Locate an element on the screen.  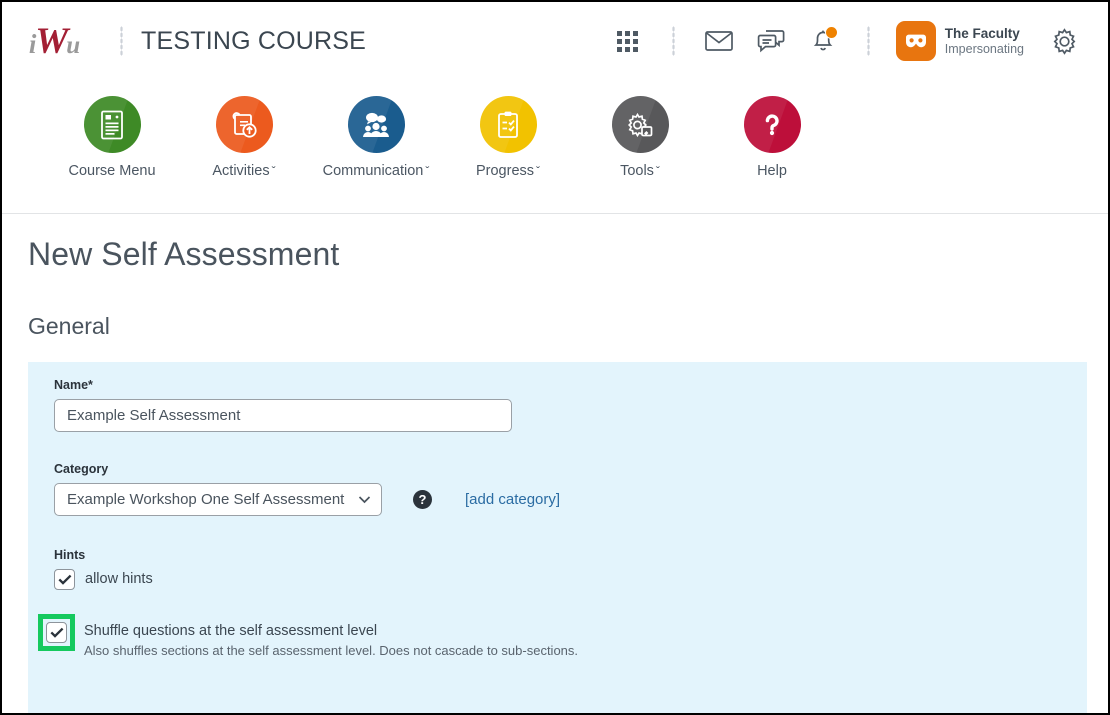
nav-text: Activities is located at coordinates (241, 171).